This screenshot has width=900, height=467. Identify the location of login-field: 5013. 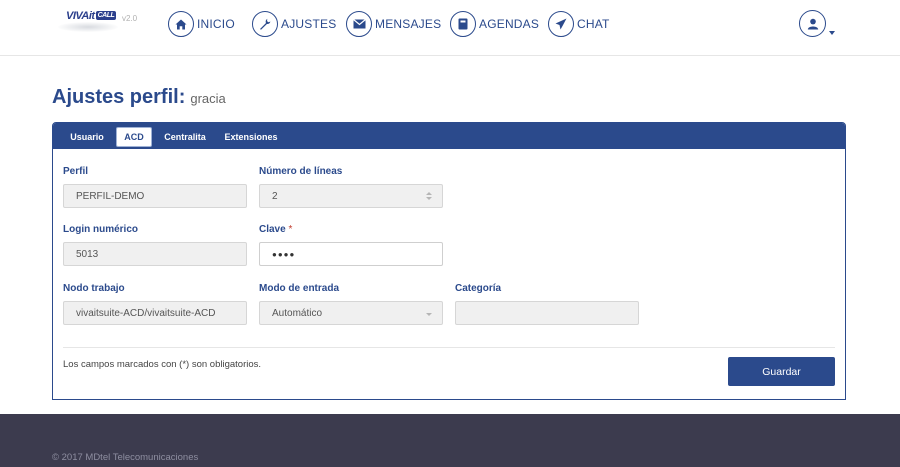
(155, 254).